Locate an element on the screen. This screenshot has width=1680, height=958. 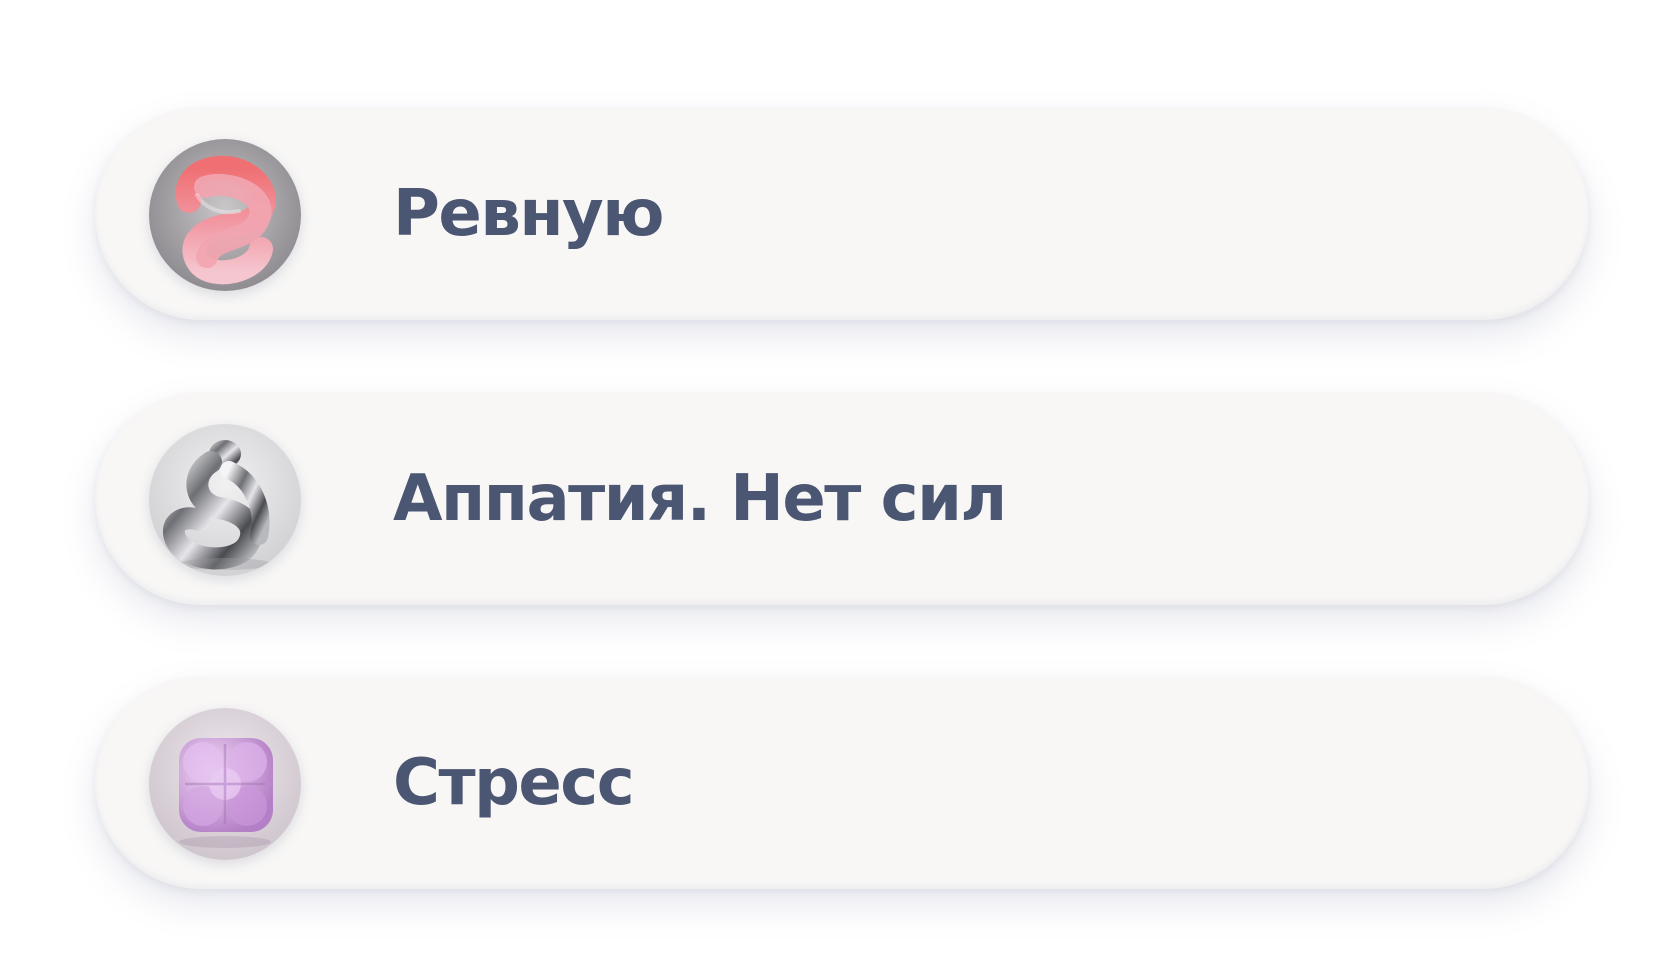
chrome-figure-icon is located at coordinates (225, 500).